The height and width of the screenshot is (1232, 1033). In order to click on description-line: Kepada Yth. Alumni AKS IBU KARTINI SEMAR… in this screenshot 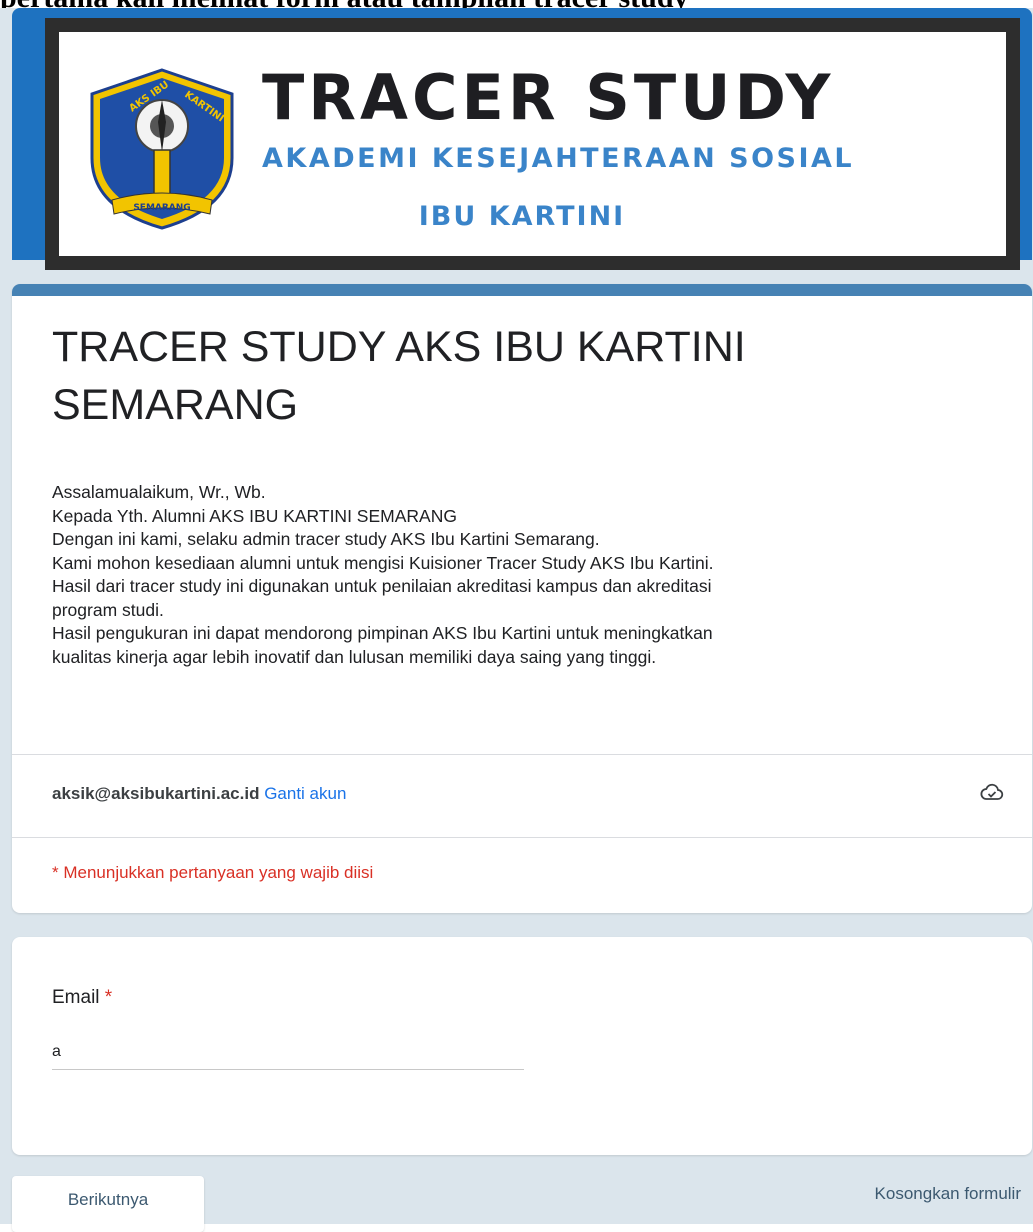, I will do `click(254, 515)`.